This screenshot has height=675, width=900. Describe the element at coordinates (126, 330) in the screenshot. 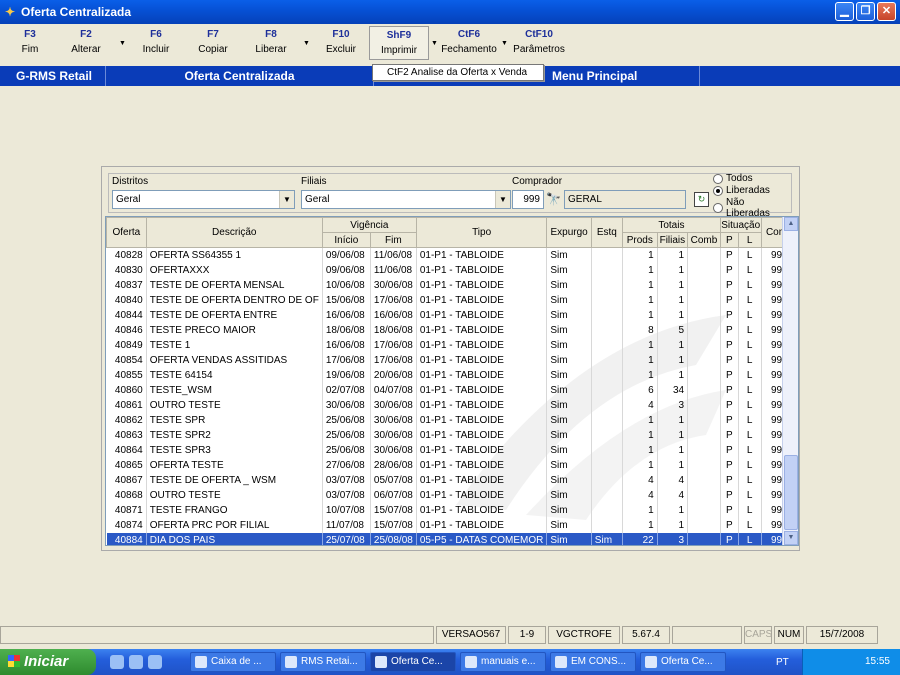

I see `cell-oferta: 40846` at that location.